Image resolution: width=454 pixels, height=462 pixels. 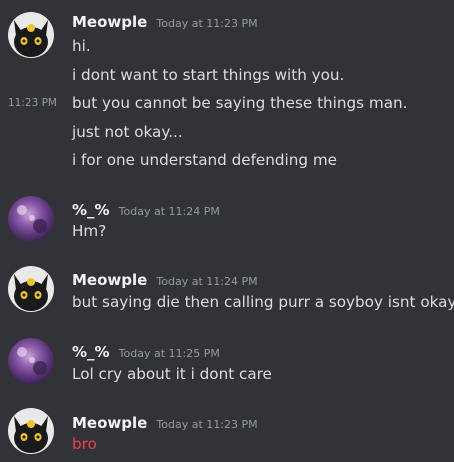 What do you see at coordinates (172, 374) in the screenshot?
I see `message-text: Lol cry about it i dont care` at bounding box center [172, 374].